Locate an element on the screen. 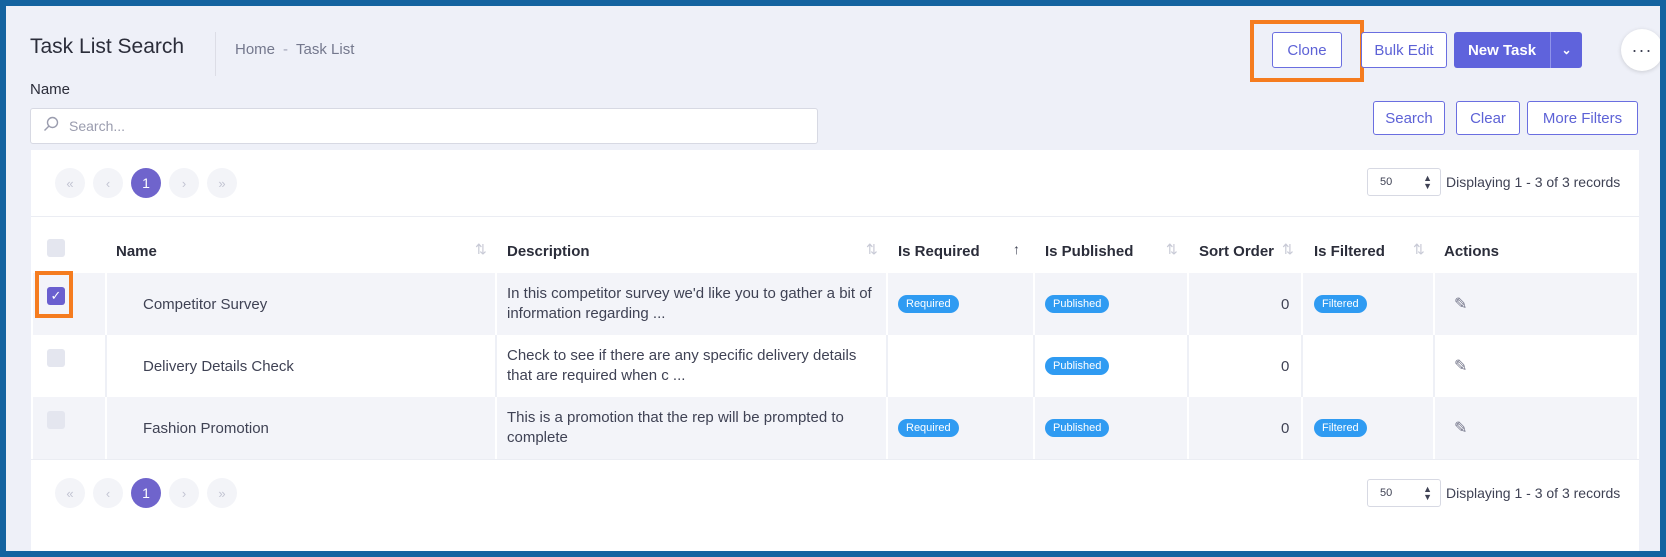 The image size is (1666, 557). column-header-actions: Actions is located at coordinates (1472, 251).